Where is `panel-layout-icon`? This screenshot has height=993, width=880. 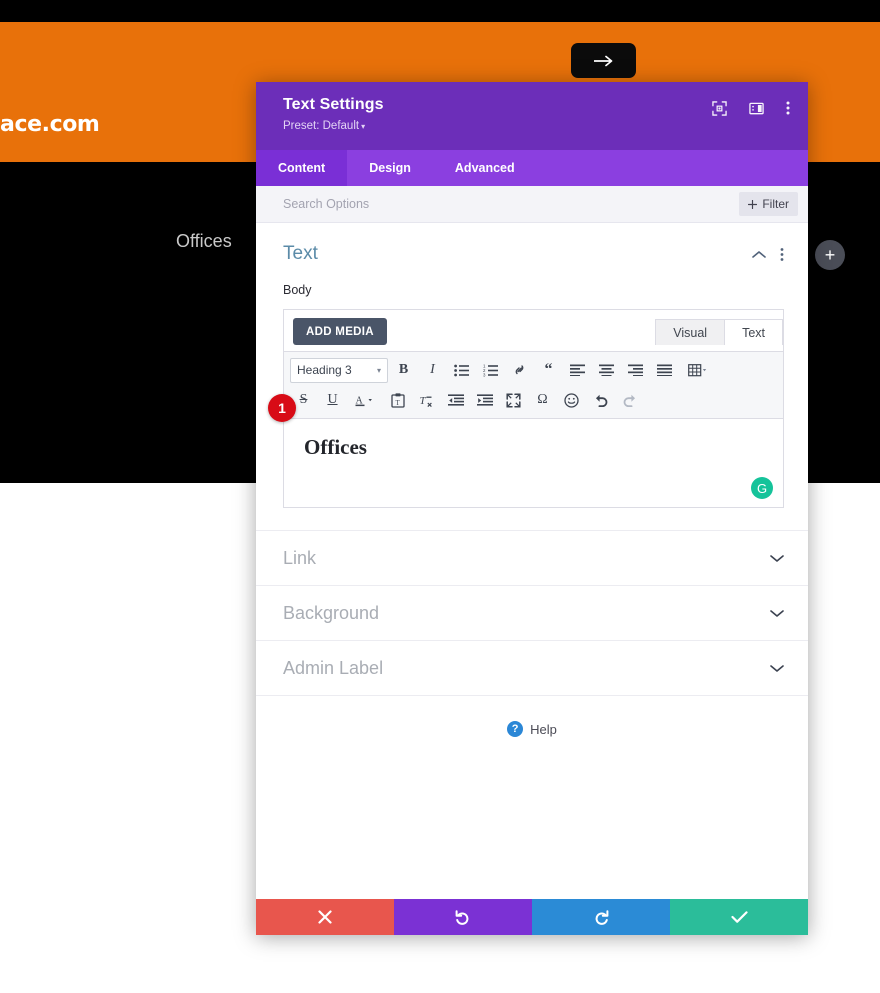
panel-layout-icon is located at coordinates (756, 108).